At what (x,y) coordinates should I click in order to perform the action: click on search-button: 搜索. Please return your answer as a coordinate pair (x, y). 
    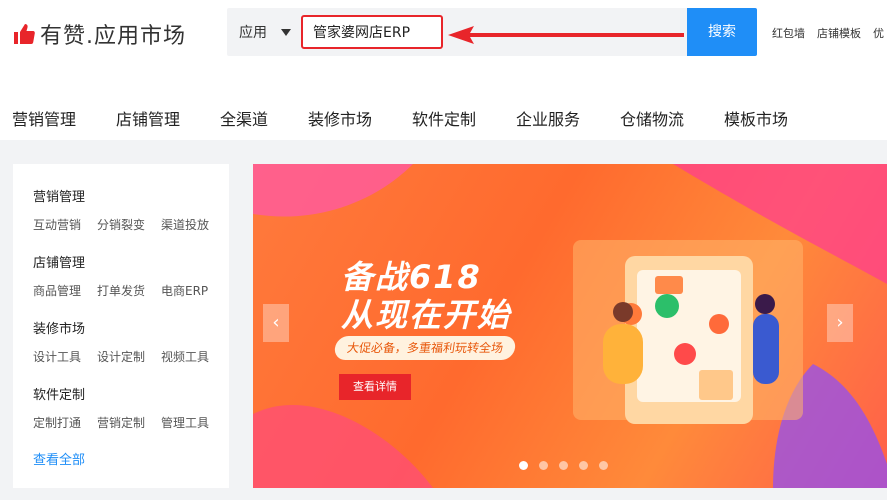
    Looking at the image, I should click on (722, 32).